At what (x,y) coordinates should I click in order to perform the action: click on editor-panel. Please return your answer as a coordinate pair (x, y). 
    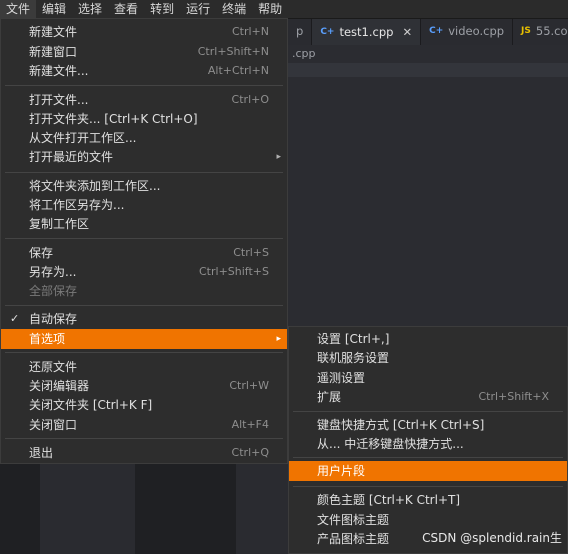
    Looking at the image, I should click on (262, 509).